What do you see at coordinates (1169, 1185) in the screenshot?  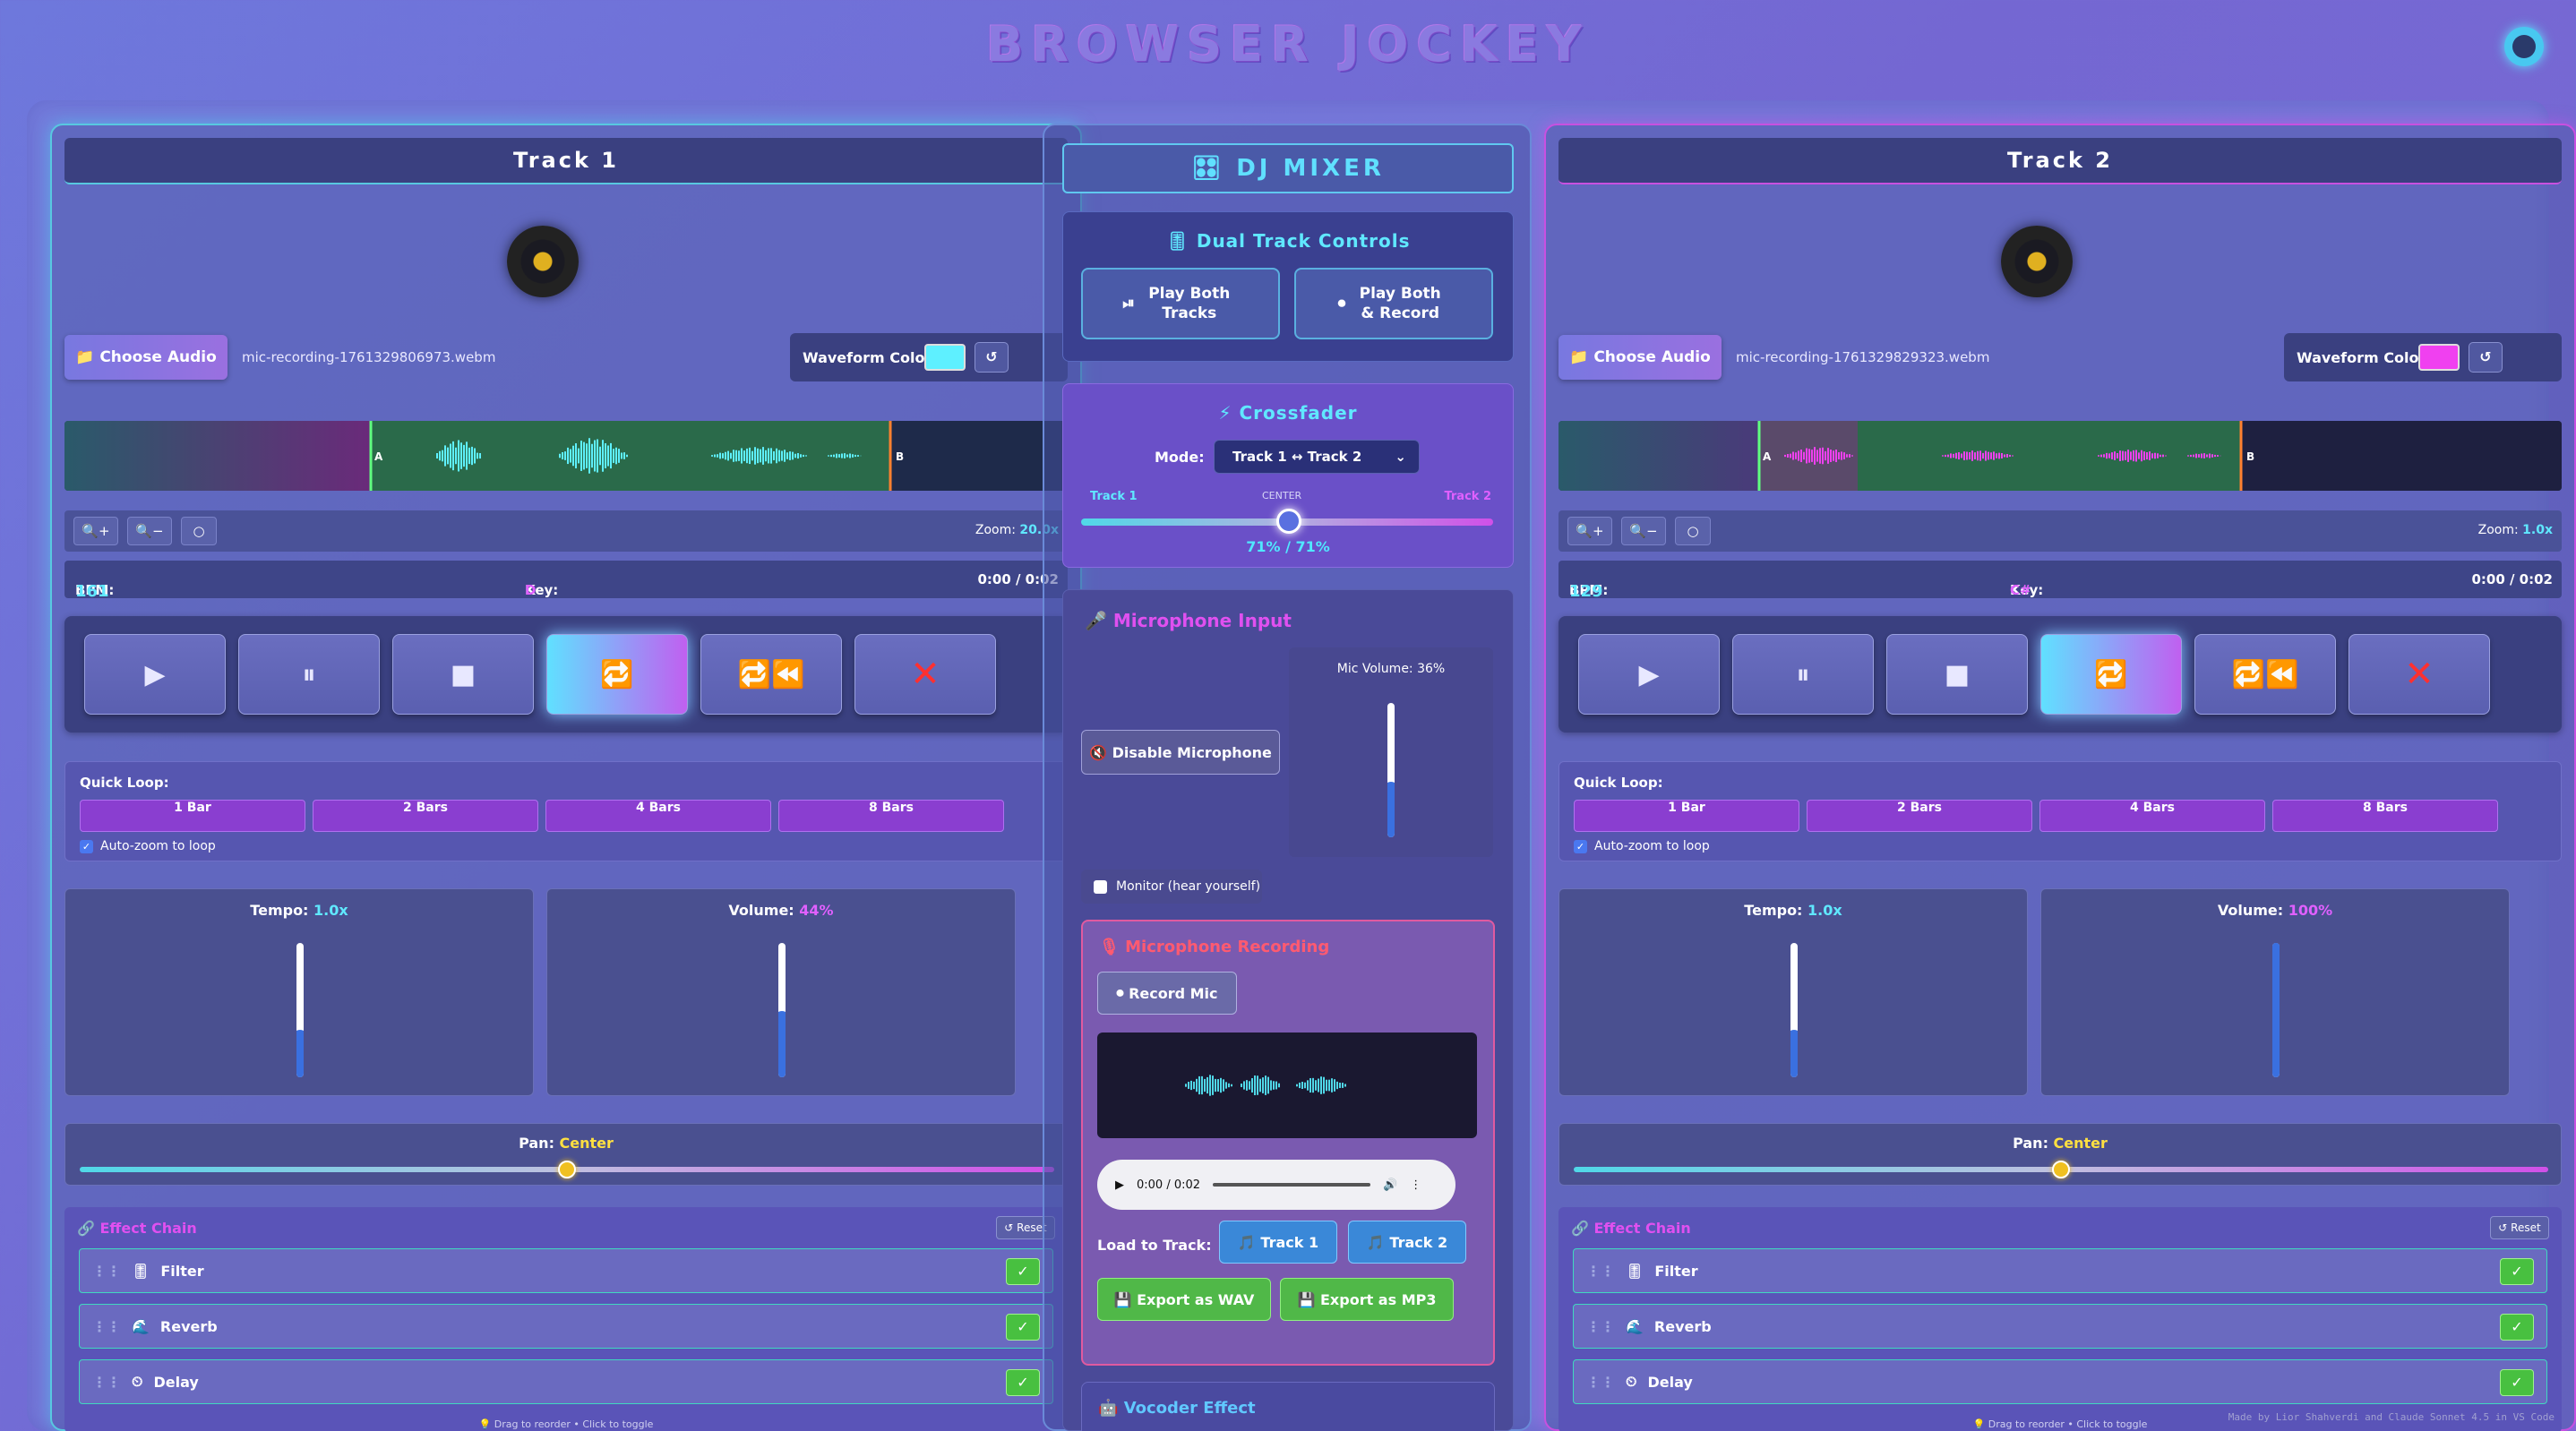 I see `player-time: 0:00 / 0:02` at bounding box center [1169, 1185].